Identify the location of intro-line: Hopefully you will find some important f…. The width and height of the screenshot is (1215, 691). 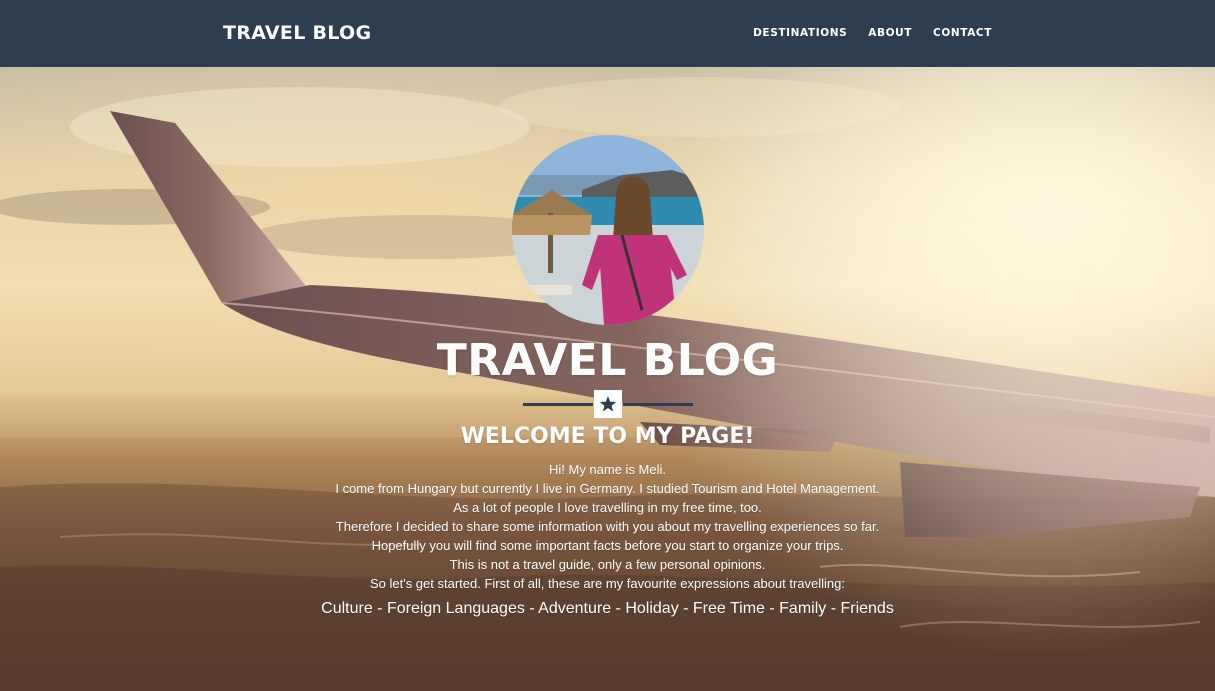
(607, 545).